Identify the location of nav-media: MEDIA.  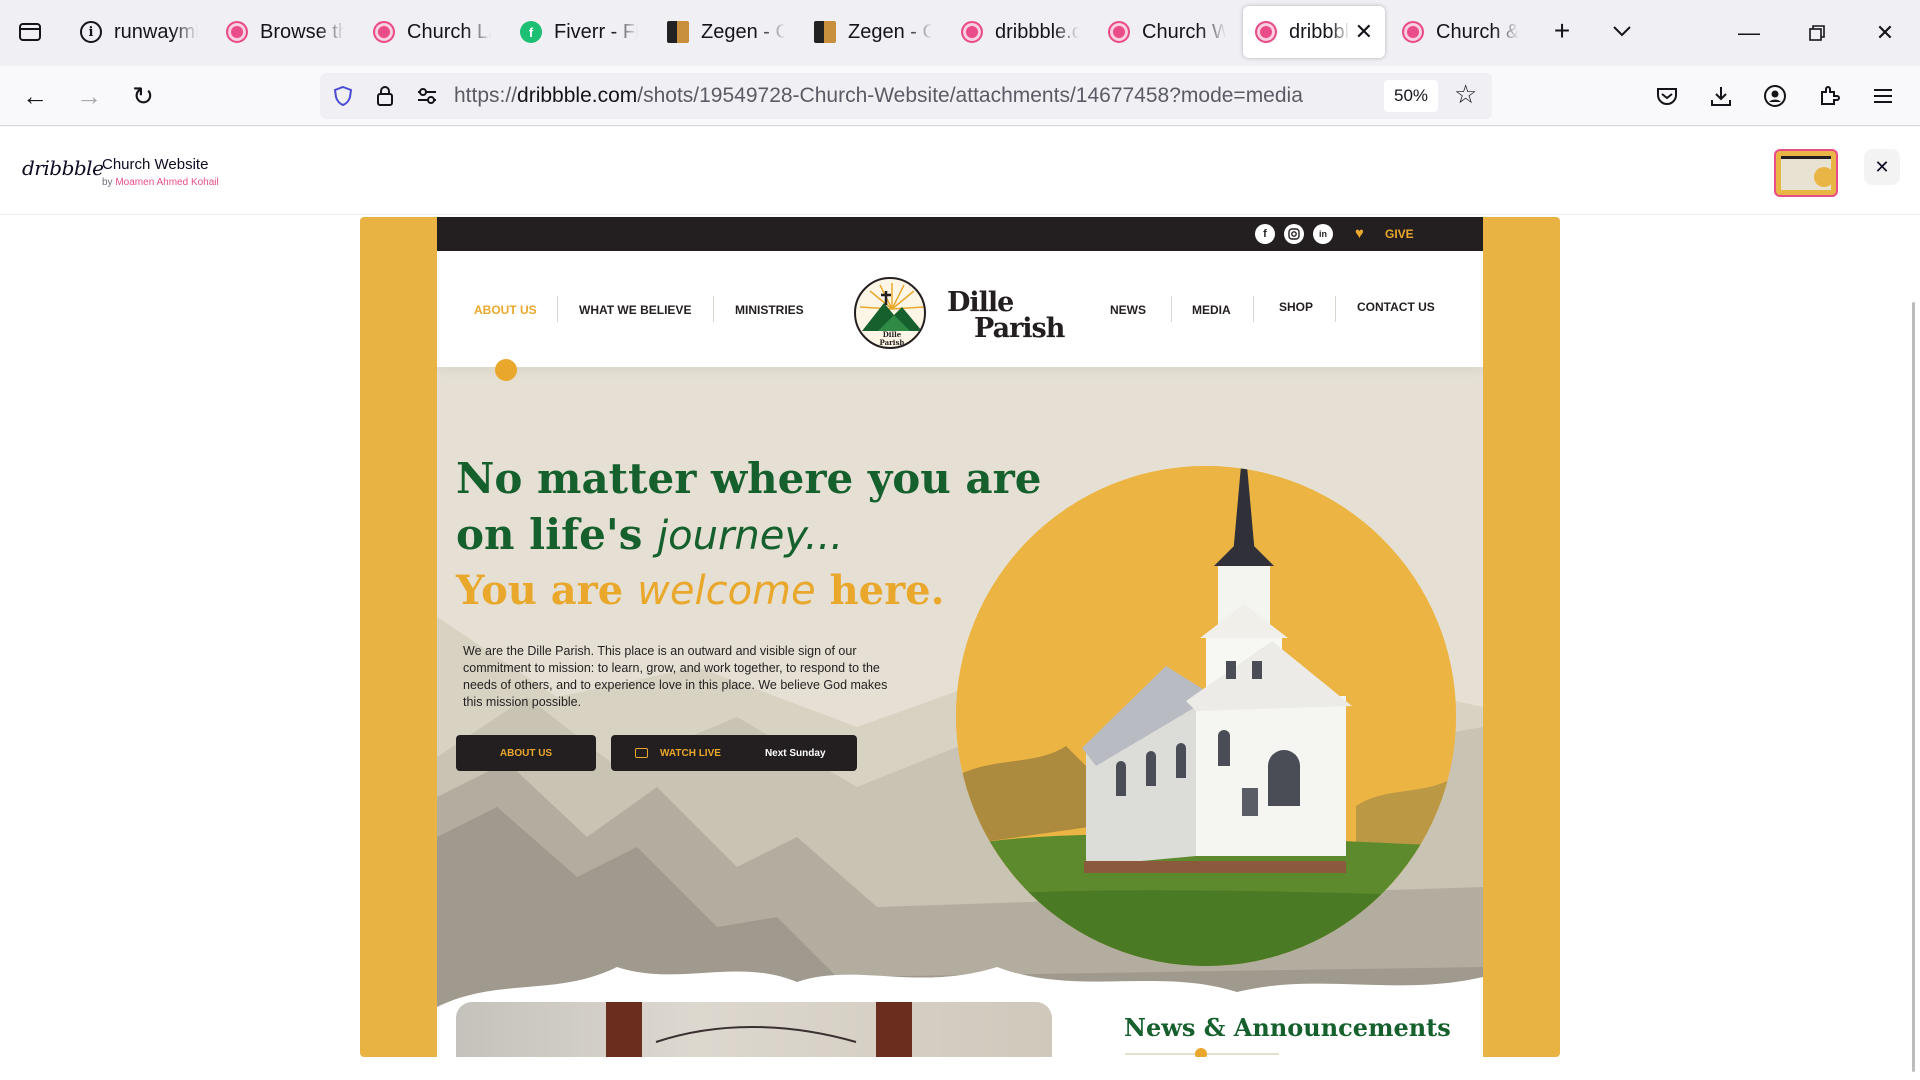
(1211, 310).